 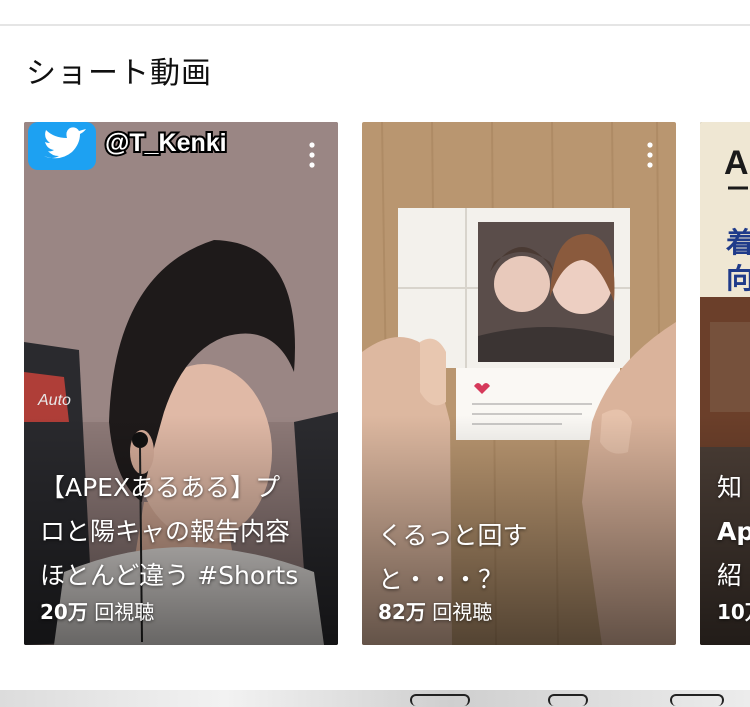 I want to click on title-line: ロと陽キャの報告内容, so click(x=165, y=531).